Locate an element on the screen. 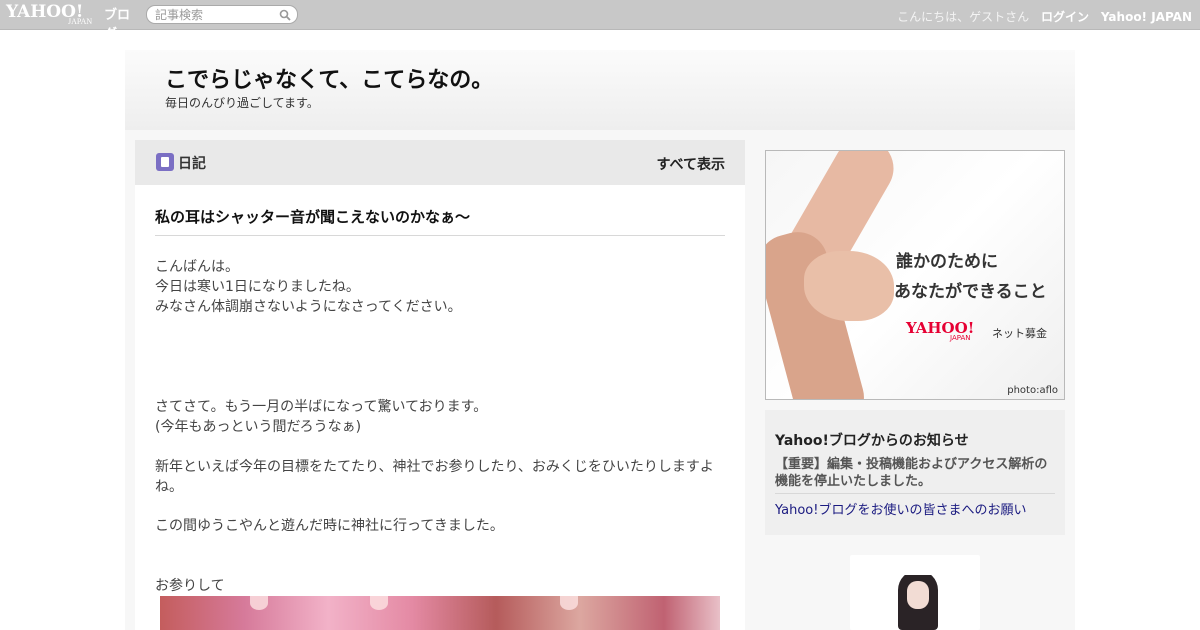 The height and width of the screenshot is (630, 1200). post-paragraph: (今年もあっという間だろうなぁ) is located at coordinates (258, 427).